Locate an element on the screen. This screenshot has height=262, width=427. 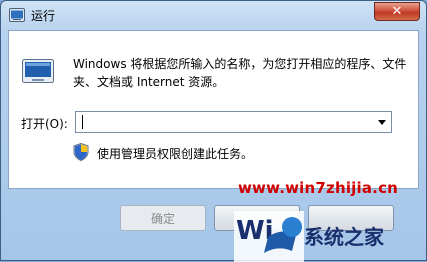
title-bar: 运行 ✕ is located at coordinates (213, 15).